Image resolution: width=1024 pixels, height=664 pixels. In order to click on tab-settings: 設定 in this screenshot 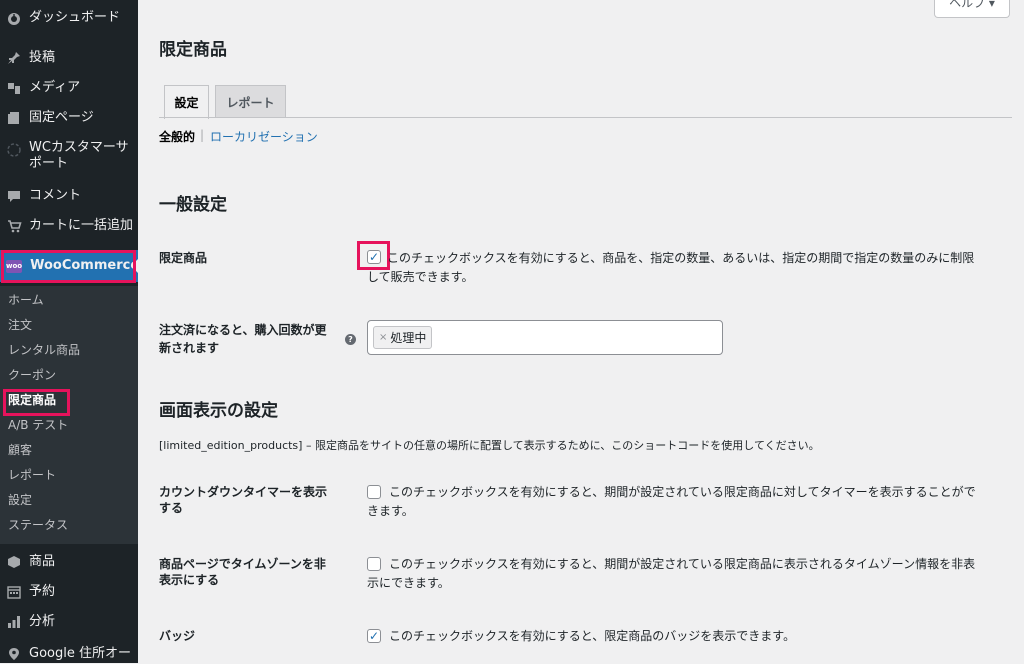, I will do `click(186, 102)`.